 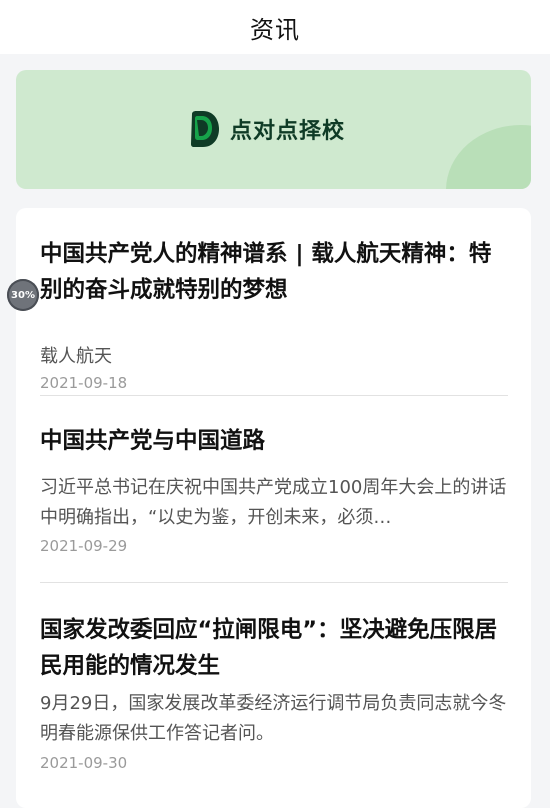 What do you see at coordinates (84, 763) in the screenshot?
I see `news-date: 2021-09-30` at bounding box center [84, 763].